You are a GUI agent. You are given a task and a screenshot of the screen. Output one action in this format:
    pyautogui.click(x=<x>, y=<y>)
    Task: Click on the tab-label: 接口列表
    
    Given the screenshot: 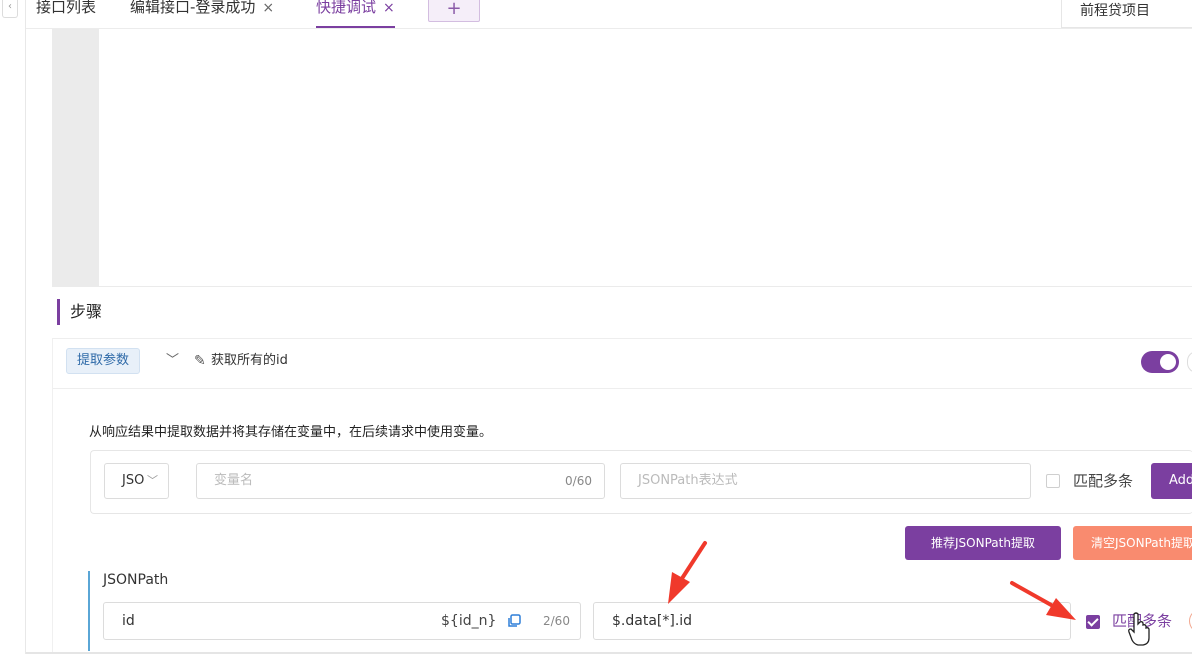 What is the action you would take?
    pyautogui.click(x=66, y=8)
    